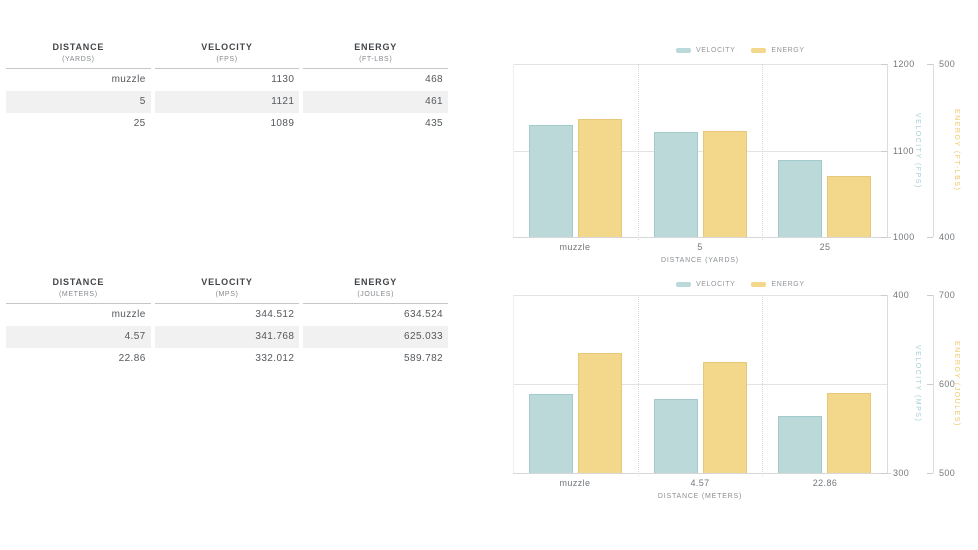 This screenshot has height=550, width=978. What do you see at coordinates (375, 102) in the screenshot?
I see `table-cell: 461` at bounding box center [375, 102].